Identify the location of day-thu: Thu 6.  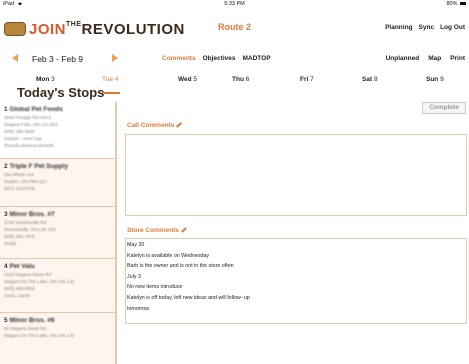
(240, 79).